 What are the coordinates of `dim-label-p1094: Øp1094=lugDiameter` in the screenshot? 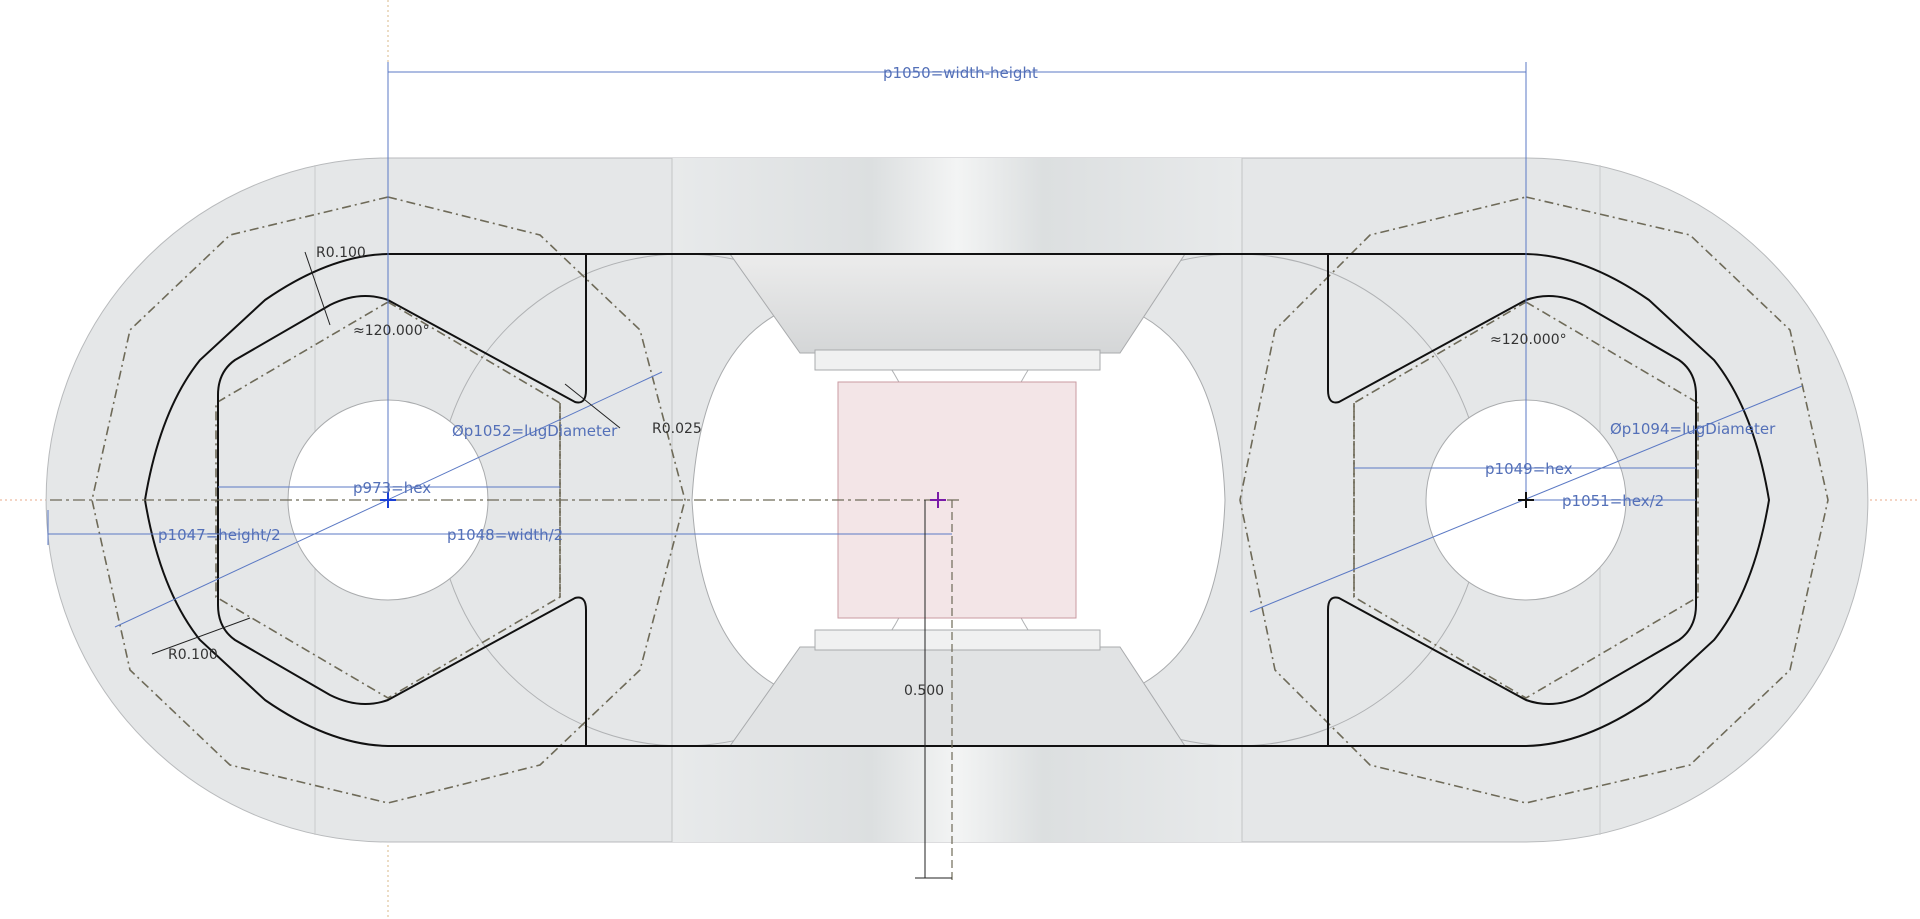 It's located at (1693, 429).